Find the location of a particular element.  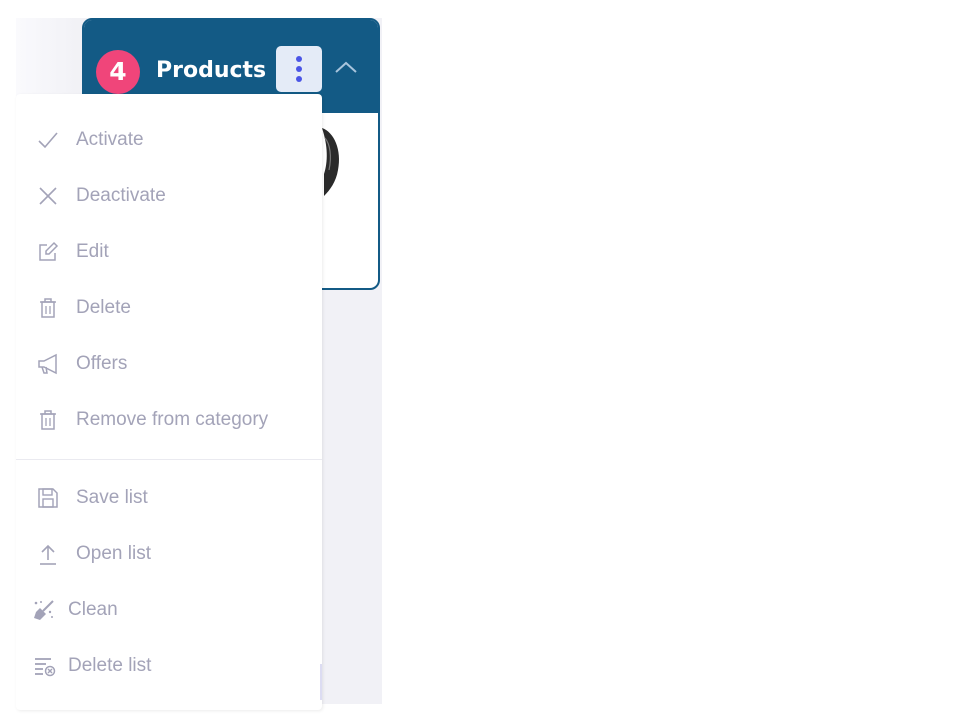

scrollbar-edge is located at coordinates (321, 682).